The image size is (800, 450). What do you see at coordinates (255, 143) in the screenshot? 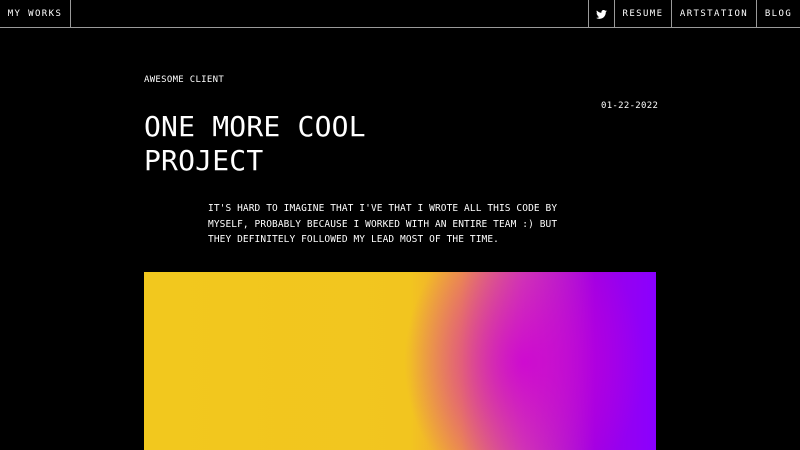
I see `project-title: ONE MORE COOL PROJECT` at bounding box center [255, 143].